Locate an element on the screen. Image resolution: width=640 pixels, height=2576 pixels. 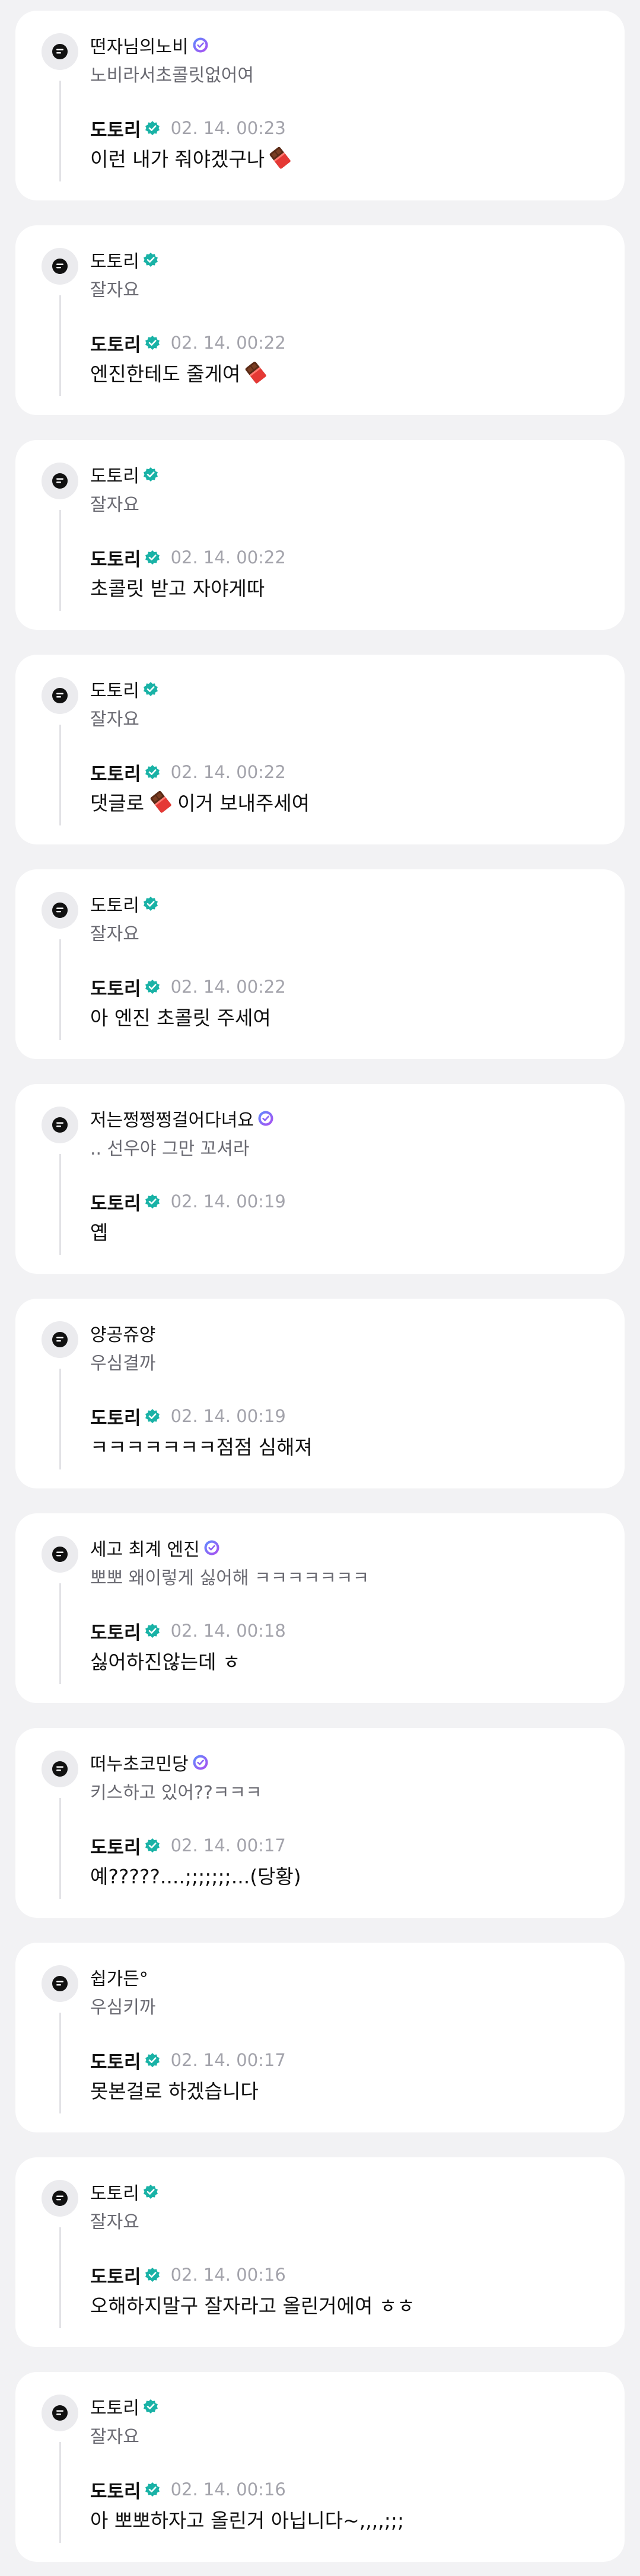
reply-timestamp: 02. 14. 00:16 is located at coordinates (228, 2275).